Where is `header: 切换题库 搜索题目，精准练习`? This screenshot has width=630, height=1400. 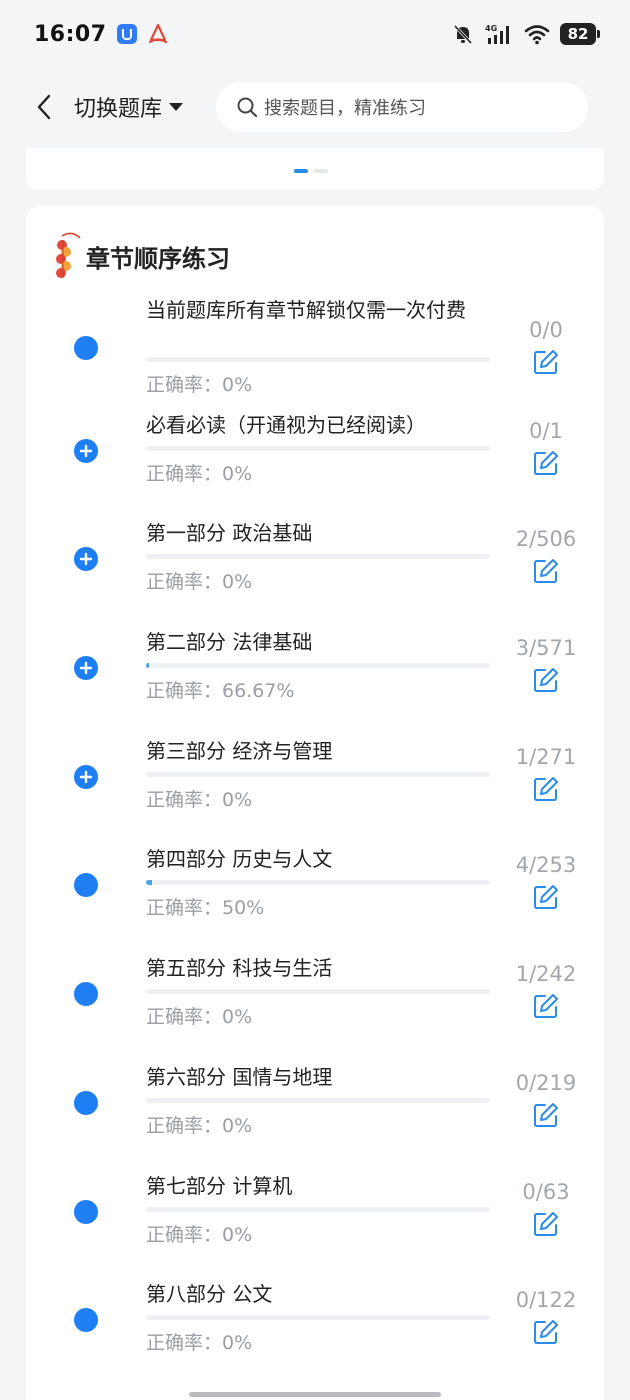
header: 切换题库 搜索题目，精准练习 is located at coordinates (315, 107).